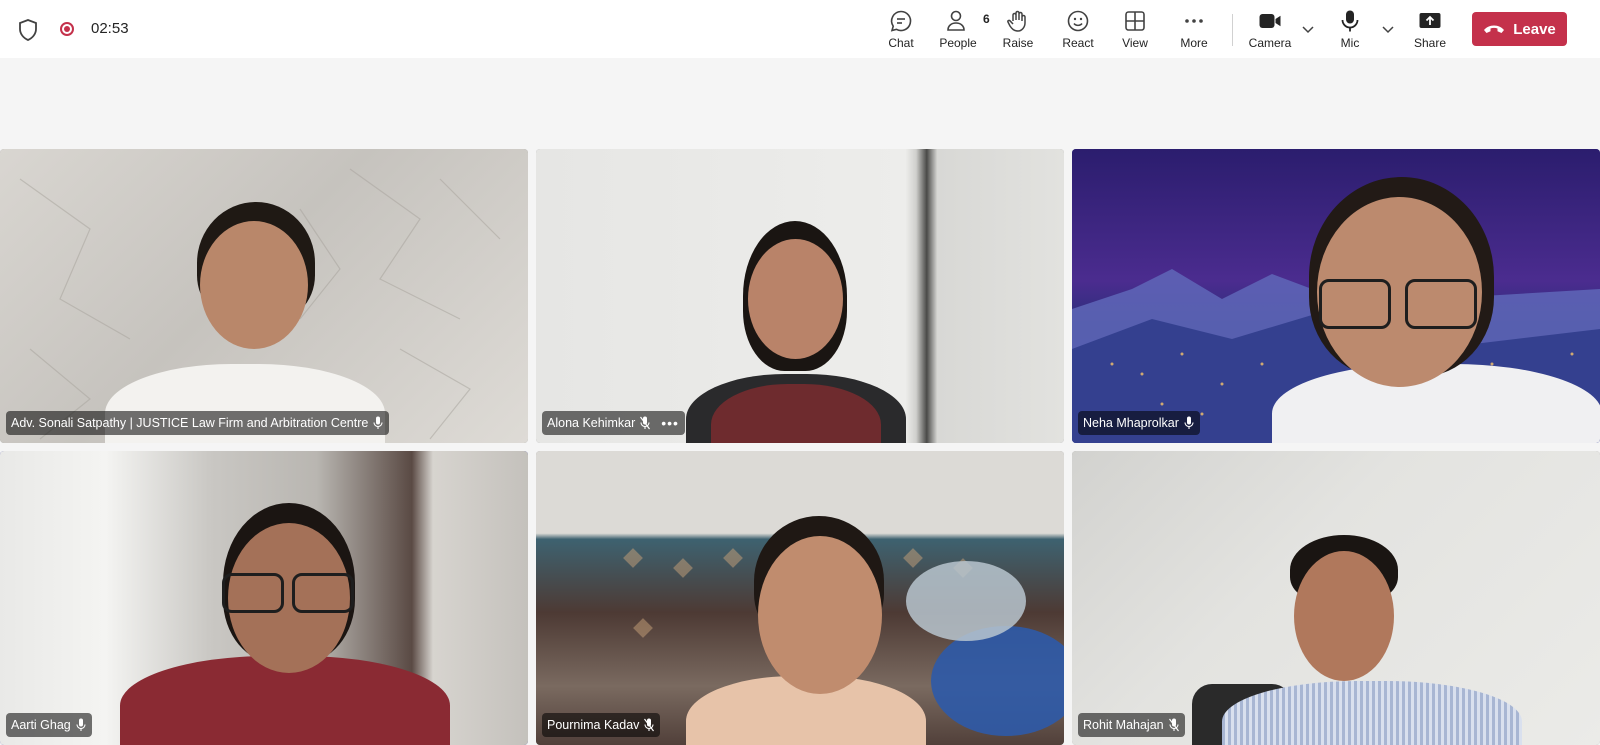  I want to click on react-label: React, so click(1078, 43).